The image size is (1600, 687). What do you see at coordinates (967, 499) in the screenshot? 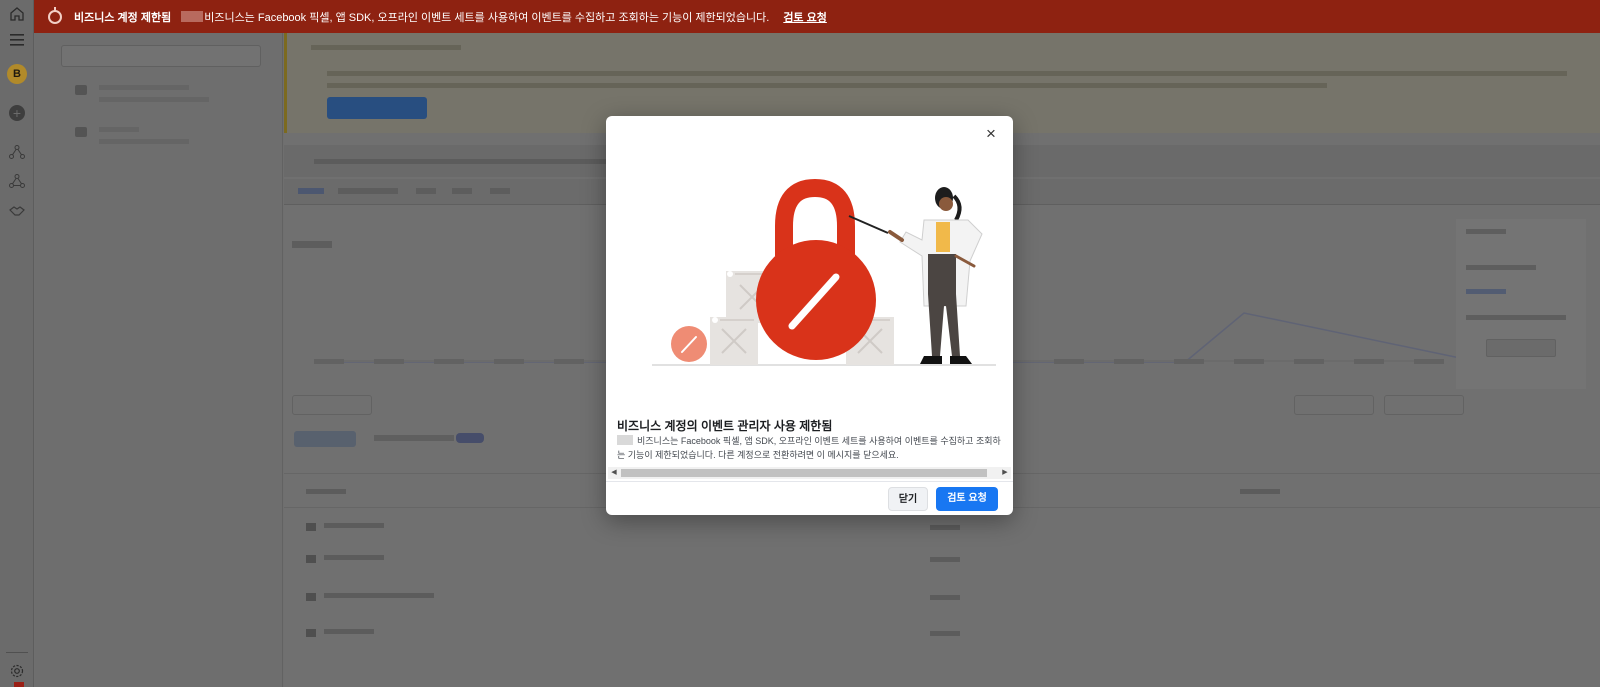
I see `request-review-button: 검토 요청` at bounding box center [967, 499].